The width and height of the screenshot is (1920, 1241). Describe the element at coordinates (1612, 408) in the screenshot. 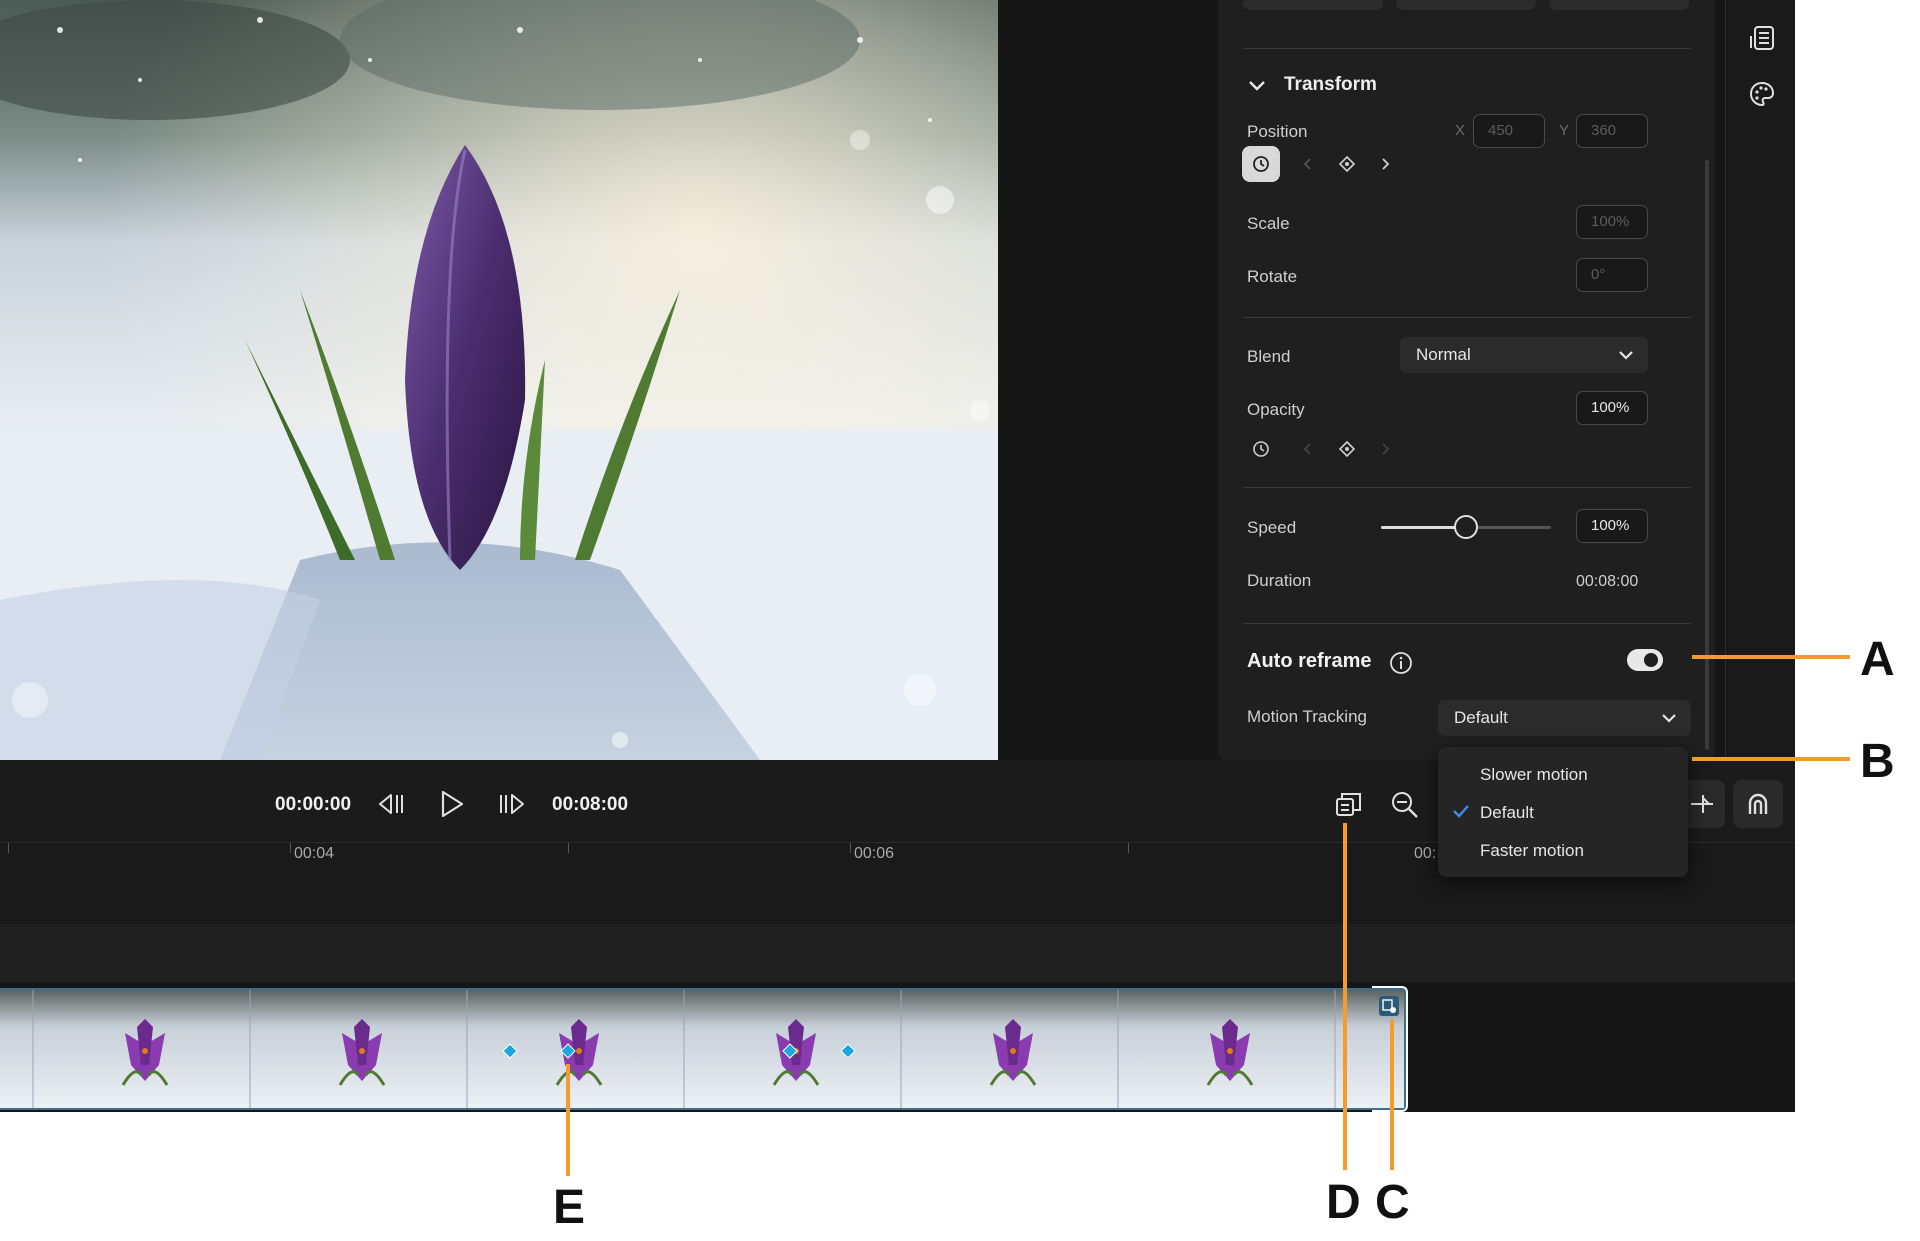

I see `opacity-field: 100%` at that location.